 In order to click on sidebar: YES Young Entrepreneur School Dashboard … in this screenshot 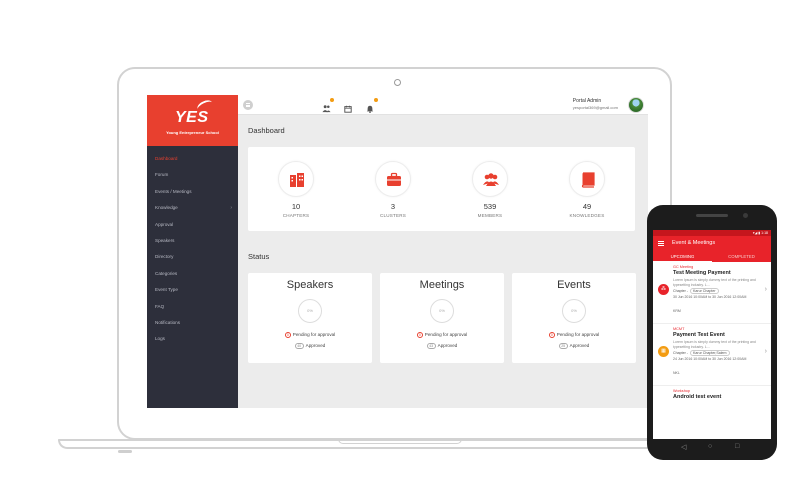, I will do `click(192, 251)`.